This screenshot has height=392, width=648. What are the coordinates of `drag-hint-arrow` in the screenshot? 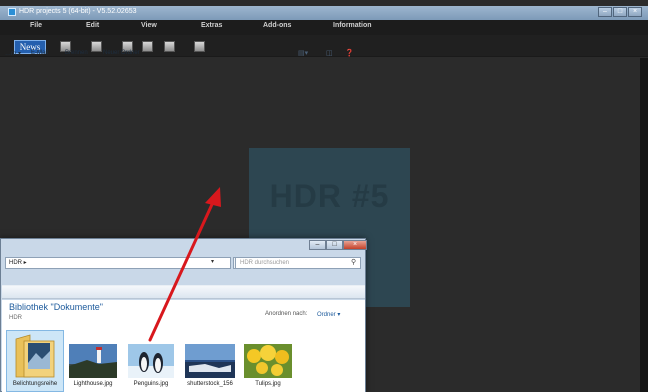 It's located at (184, 264).